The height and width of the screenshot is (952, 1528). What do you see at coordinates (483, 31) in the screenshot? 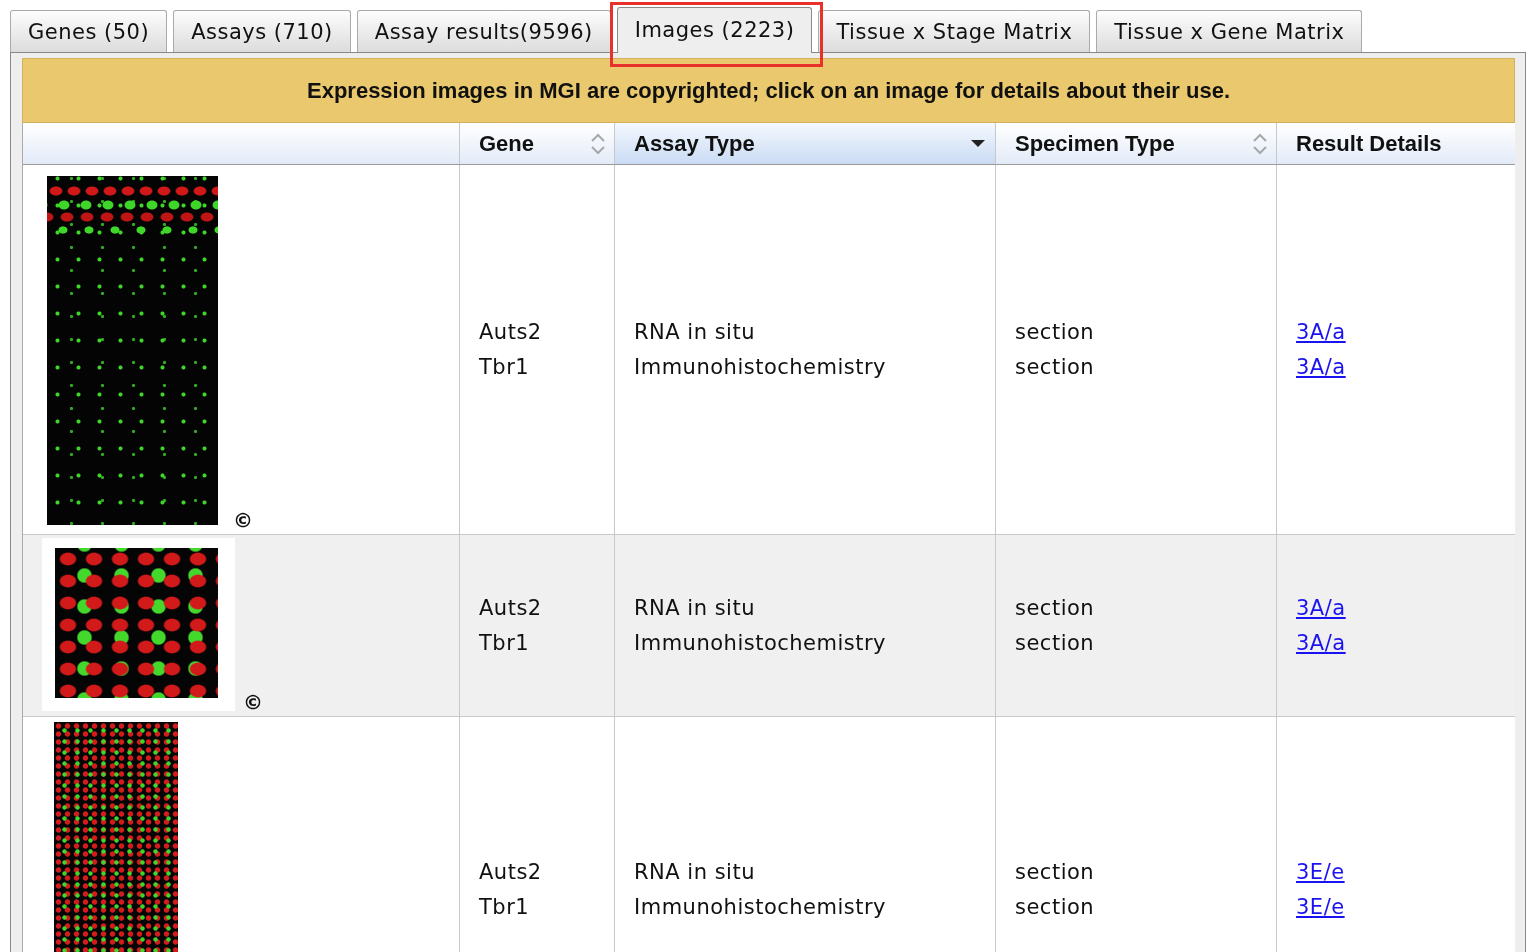
I see `tab: Assay results(9596)` at bounding box center [483, 31].